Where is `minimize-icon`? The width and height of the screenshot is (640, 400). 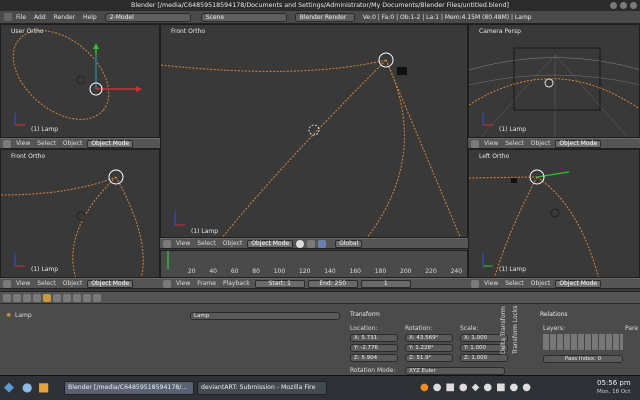
minimize-icon is located at coordinates (613, 5).